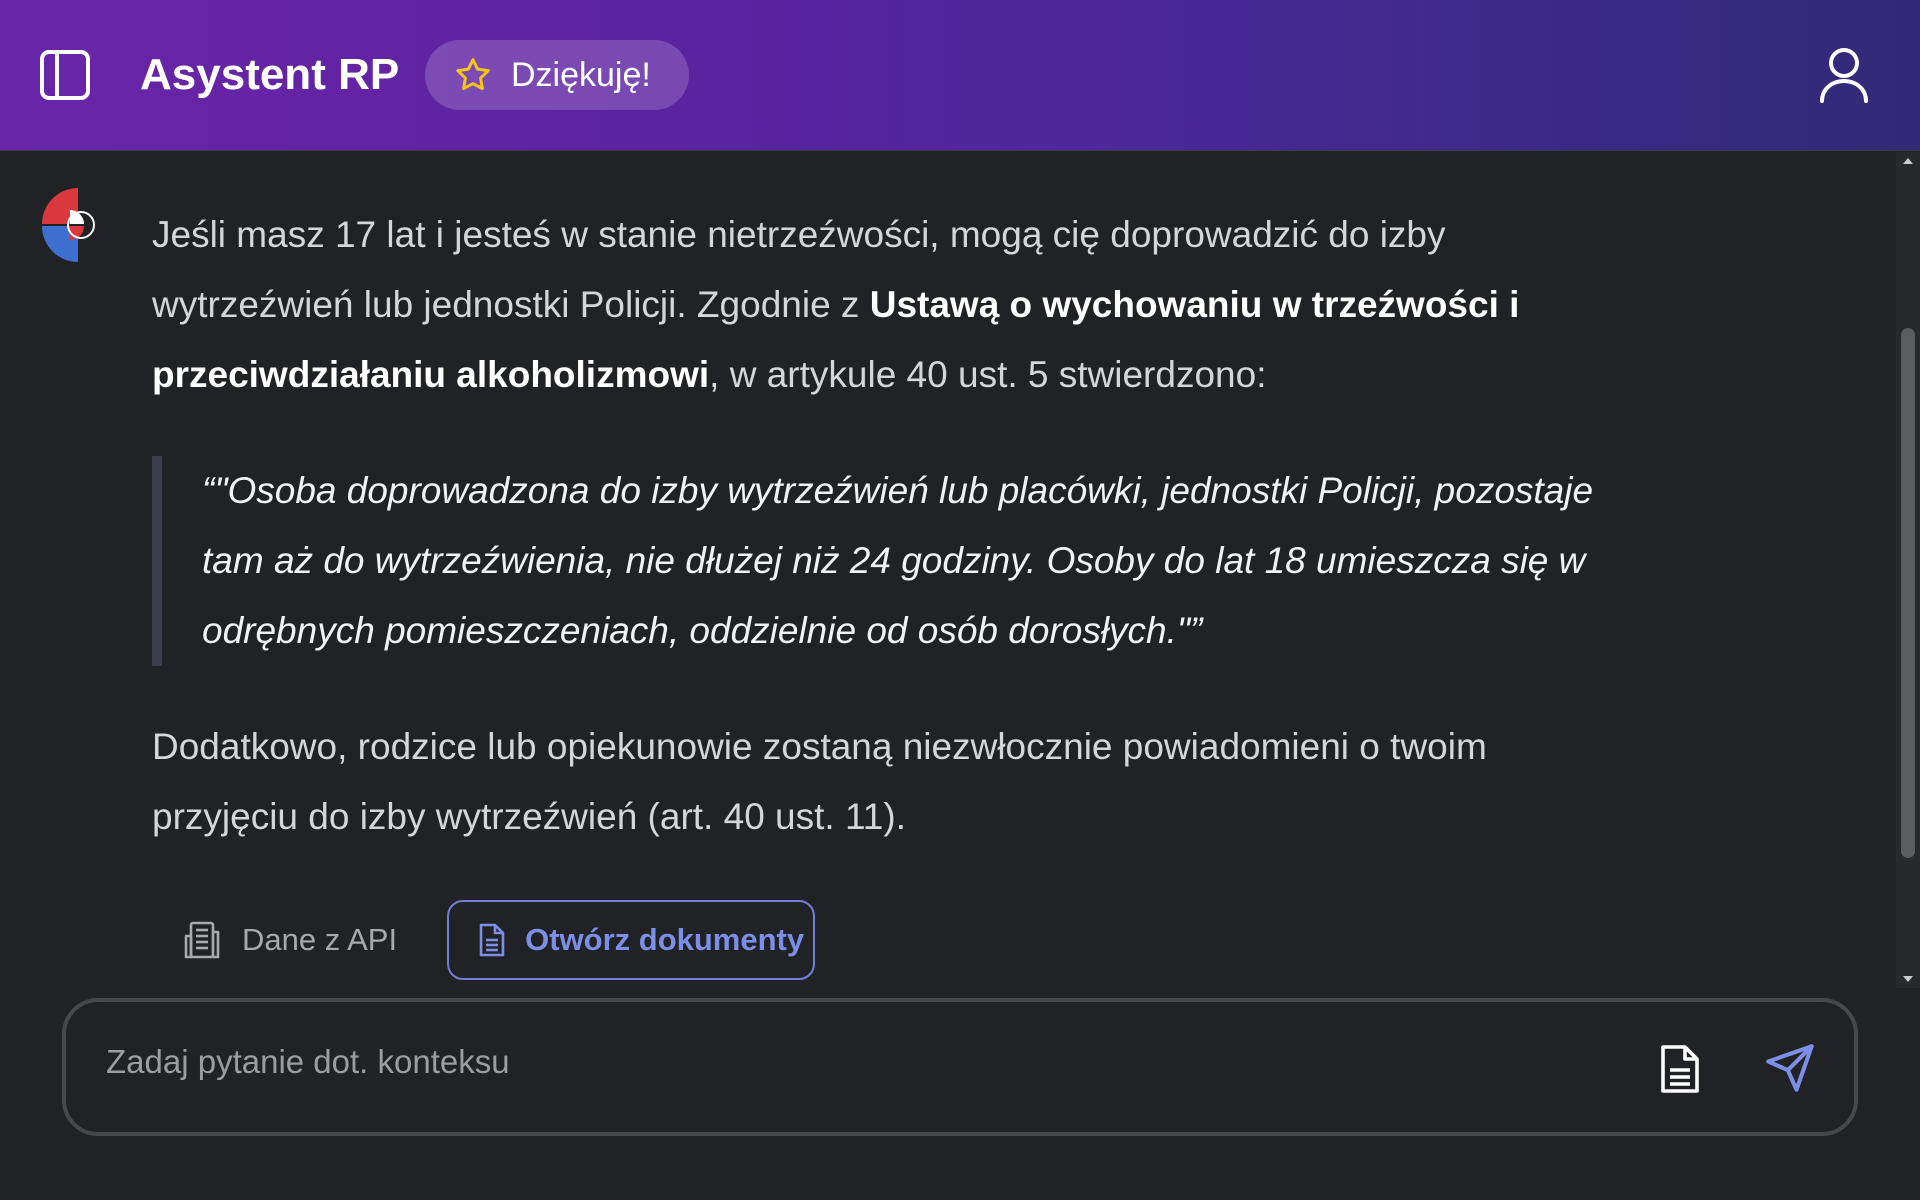 The image size is (1920, 1200). I want to click on chat-scrollbar, so click(1908, 570).